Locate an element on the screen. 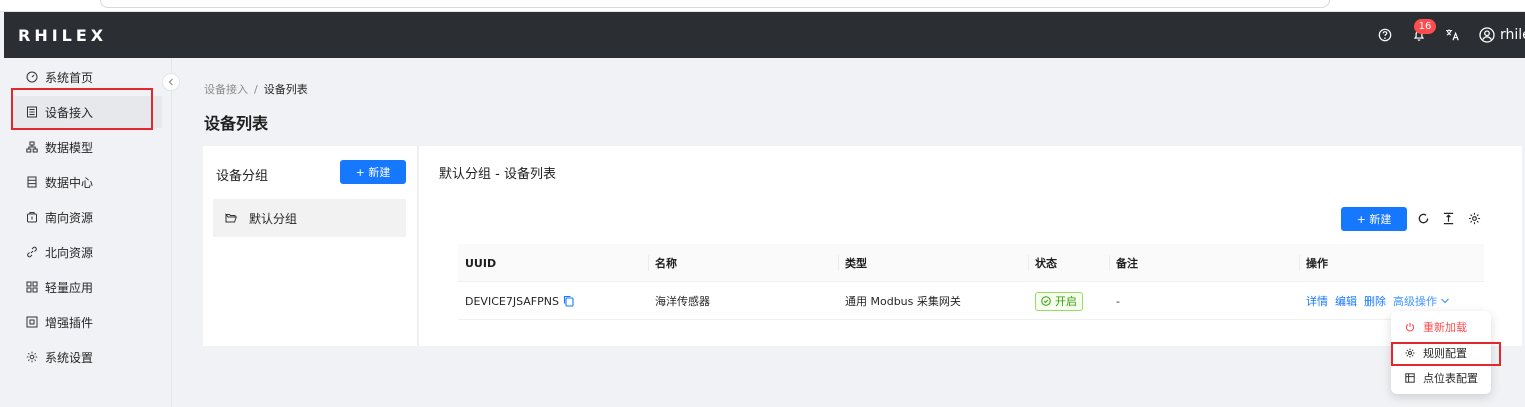 This screenshot has width=1525, height=407. sidebar-item-settings: 系统设置 is located at coordinates (87, 357).